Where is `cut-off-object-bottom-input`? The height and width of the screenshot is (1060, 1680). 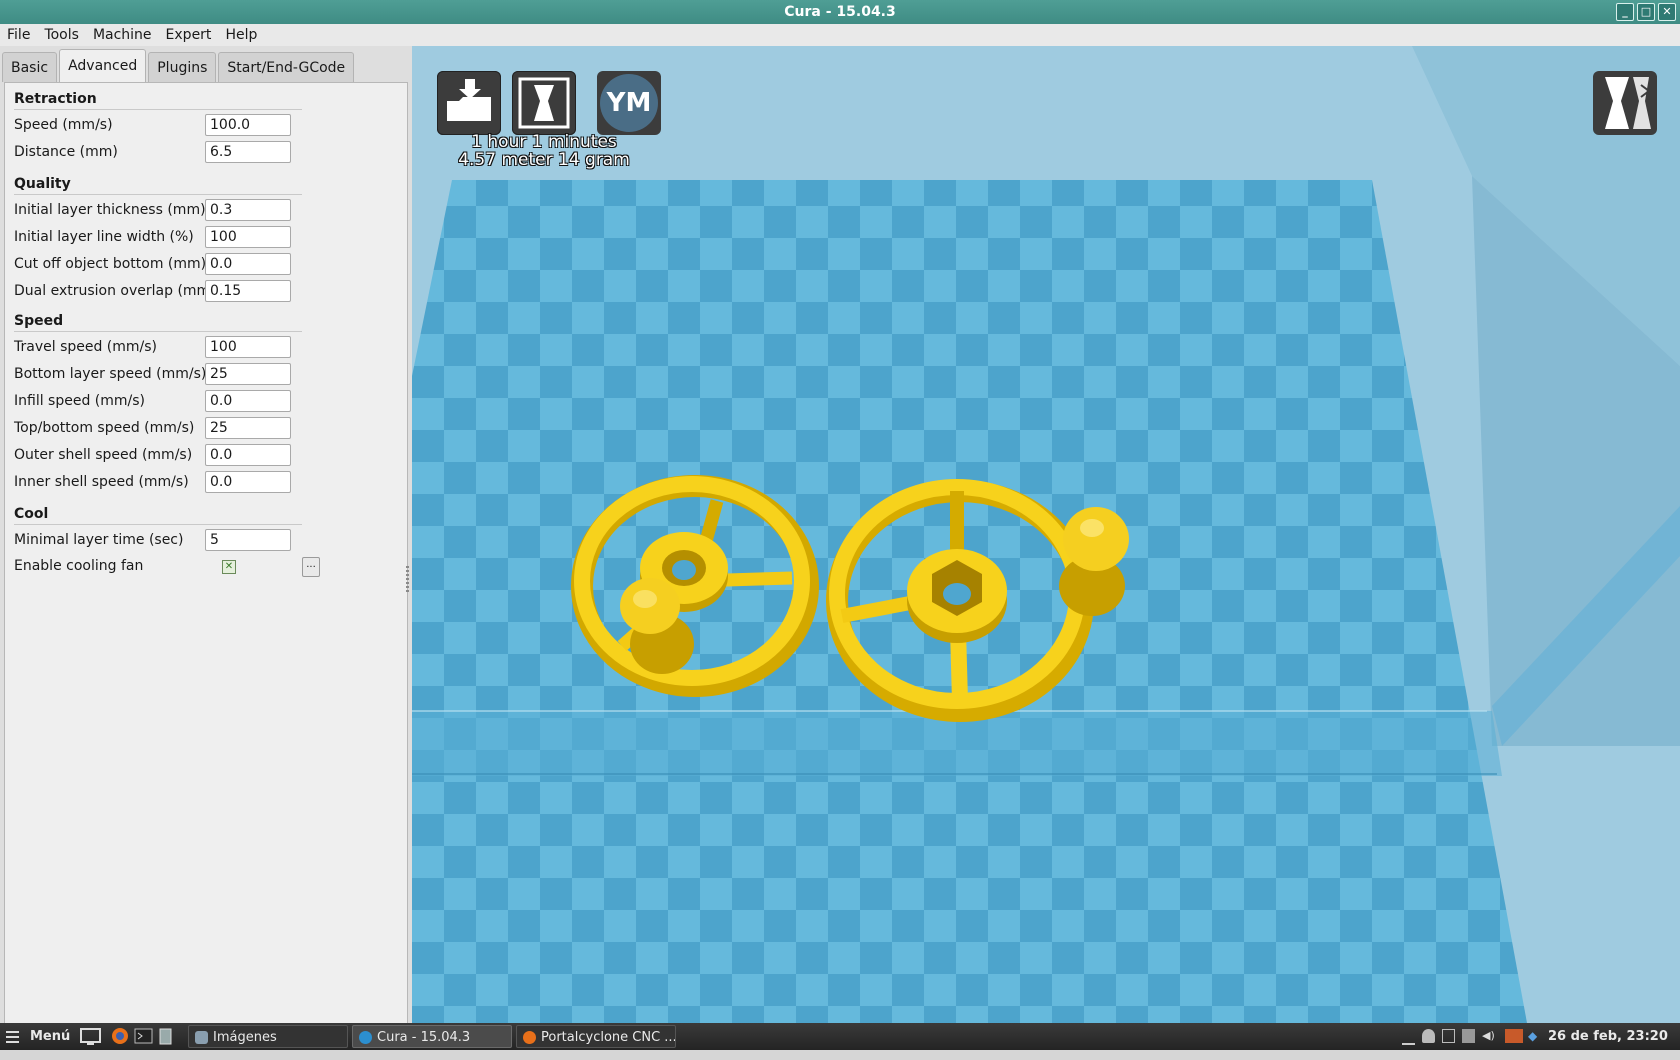
cut-off-object-bottom-input is located at coordinates (248, 264).